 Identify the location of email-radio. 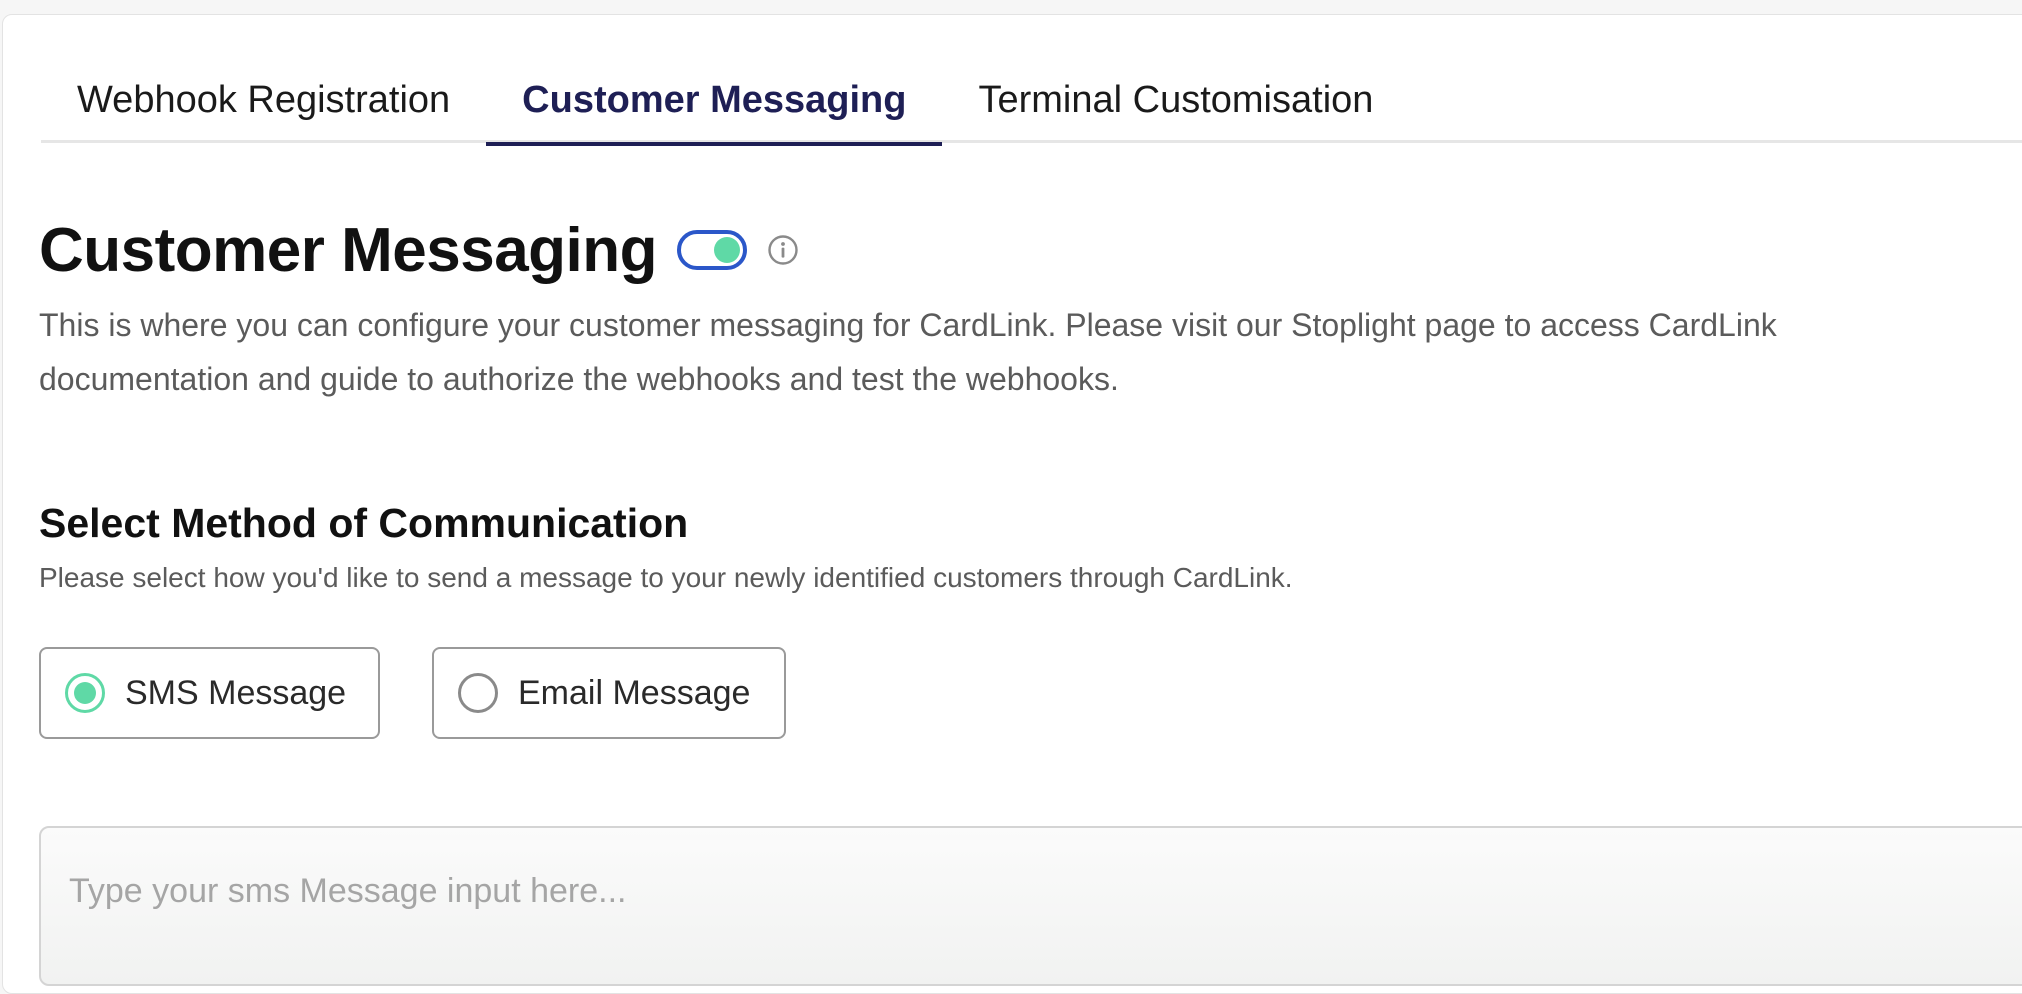
(478, 693).